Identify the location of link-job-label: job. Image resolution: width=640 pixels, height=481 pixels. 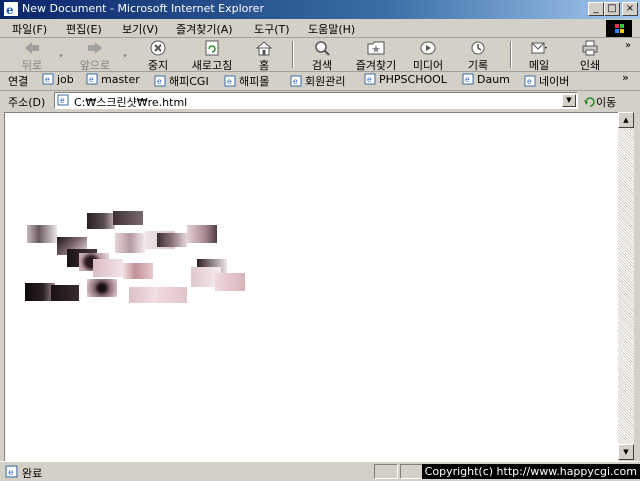
(65, 79).